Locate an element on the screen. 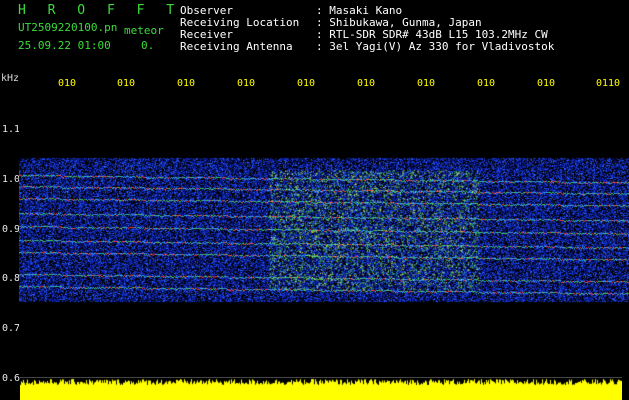 Image resolution: width=629 pixels, height=400 pixels. header-value: : 3el Yagi(V) Az 330 for Vladivostok is located at coordinates (435, 46).